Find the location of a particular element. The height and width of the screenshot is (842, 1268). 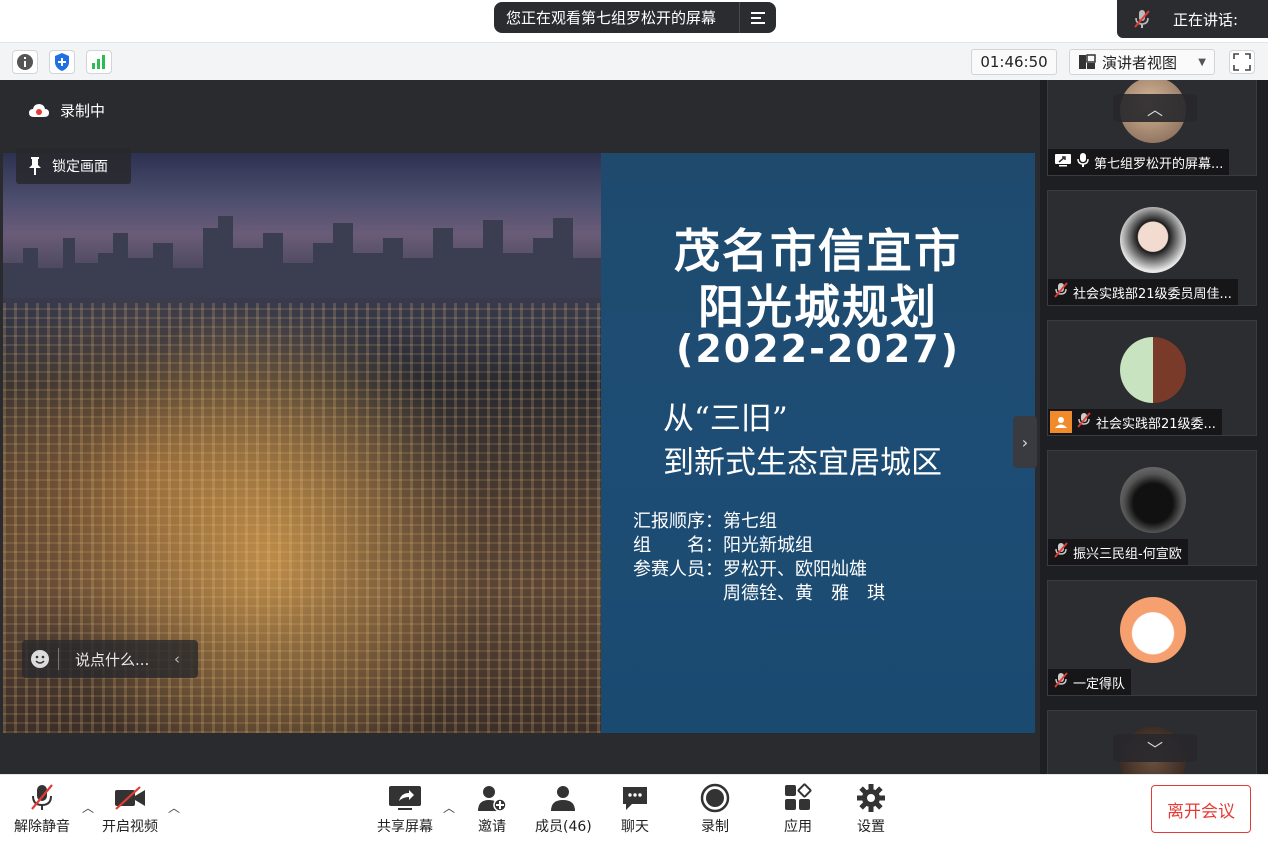

chat-bubble-icon is located at coordinates (635, 798).